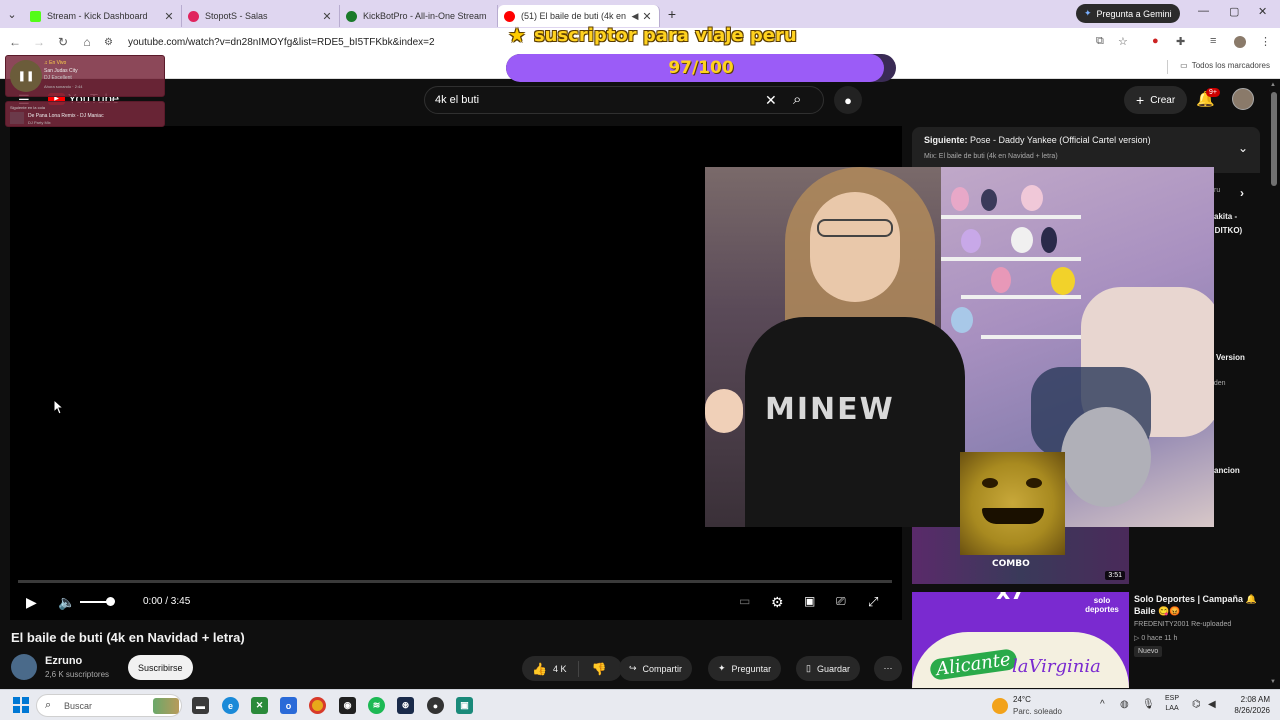 This screenshot has width=1280, height=720. I want to click on microphone-icon: 🎙, so click(1148, 704).